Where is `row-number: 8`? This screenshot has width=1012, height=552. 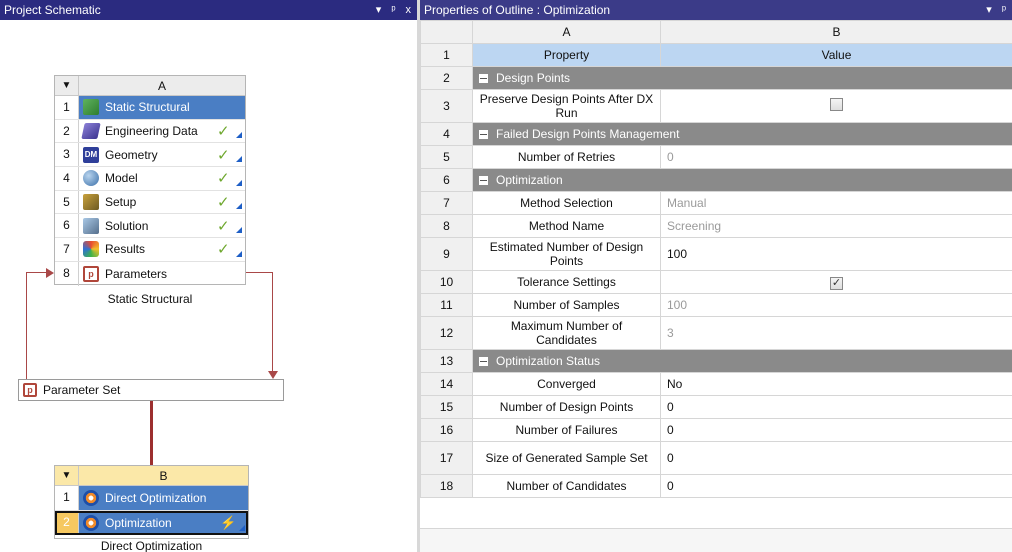
row-number: 8 is located at coordinates (446, 226).